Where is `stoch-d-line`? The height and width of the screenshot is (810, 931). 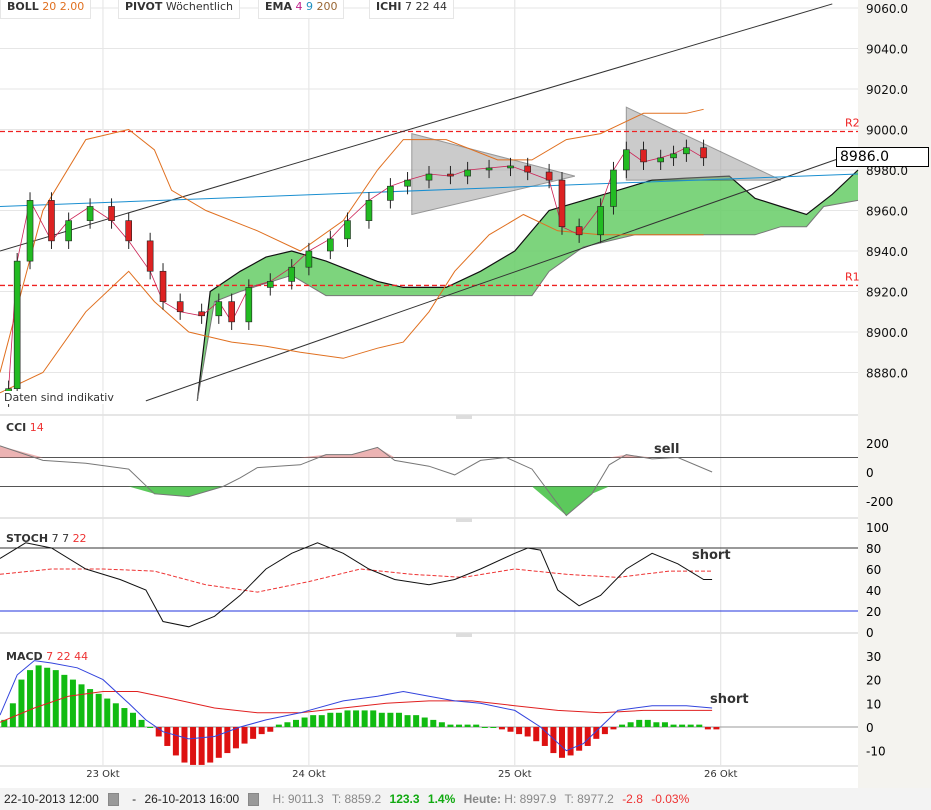 stoch-d-line is located at coordinates (356, 580).